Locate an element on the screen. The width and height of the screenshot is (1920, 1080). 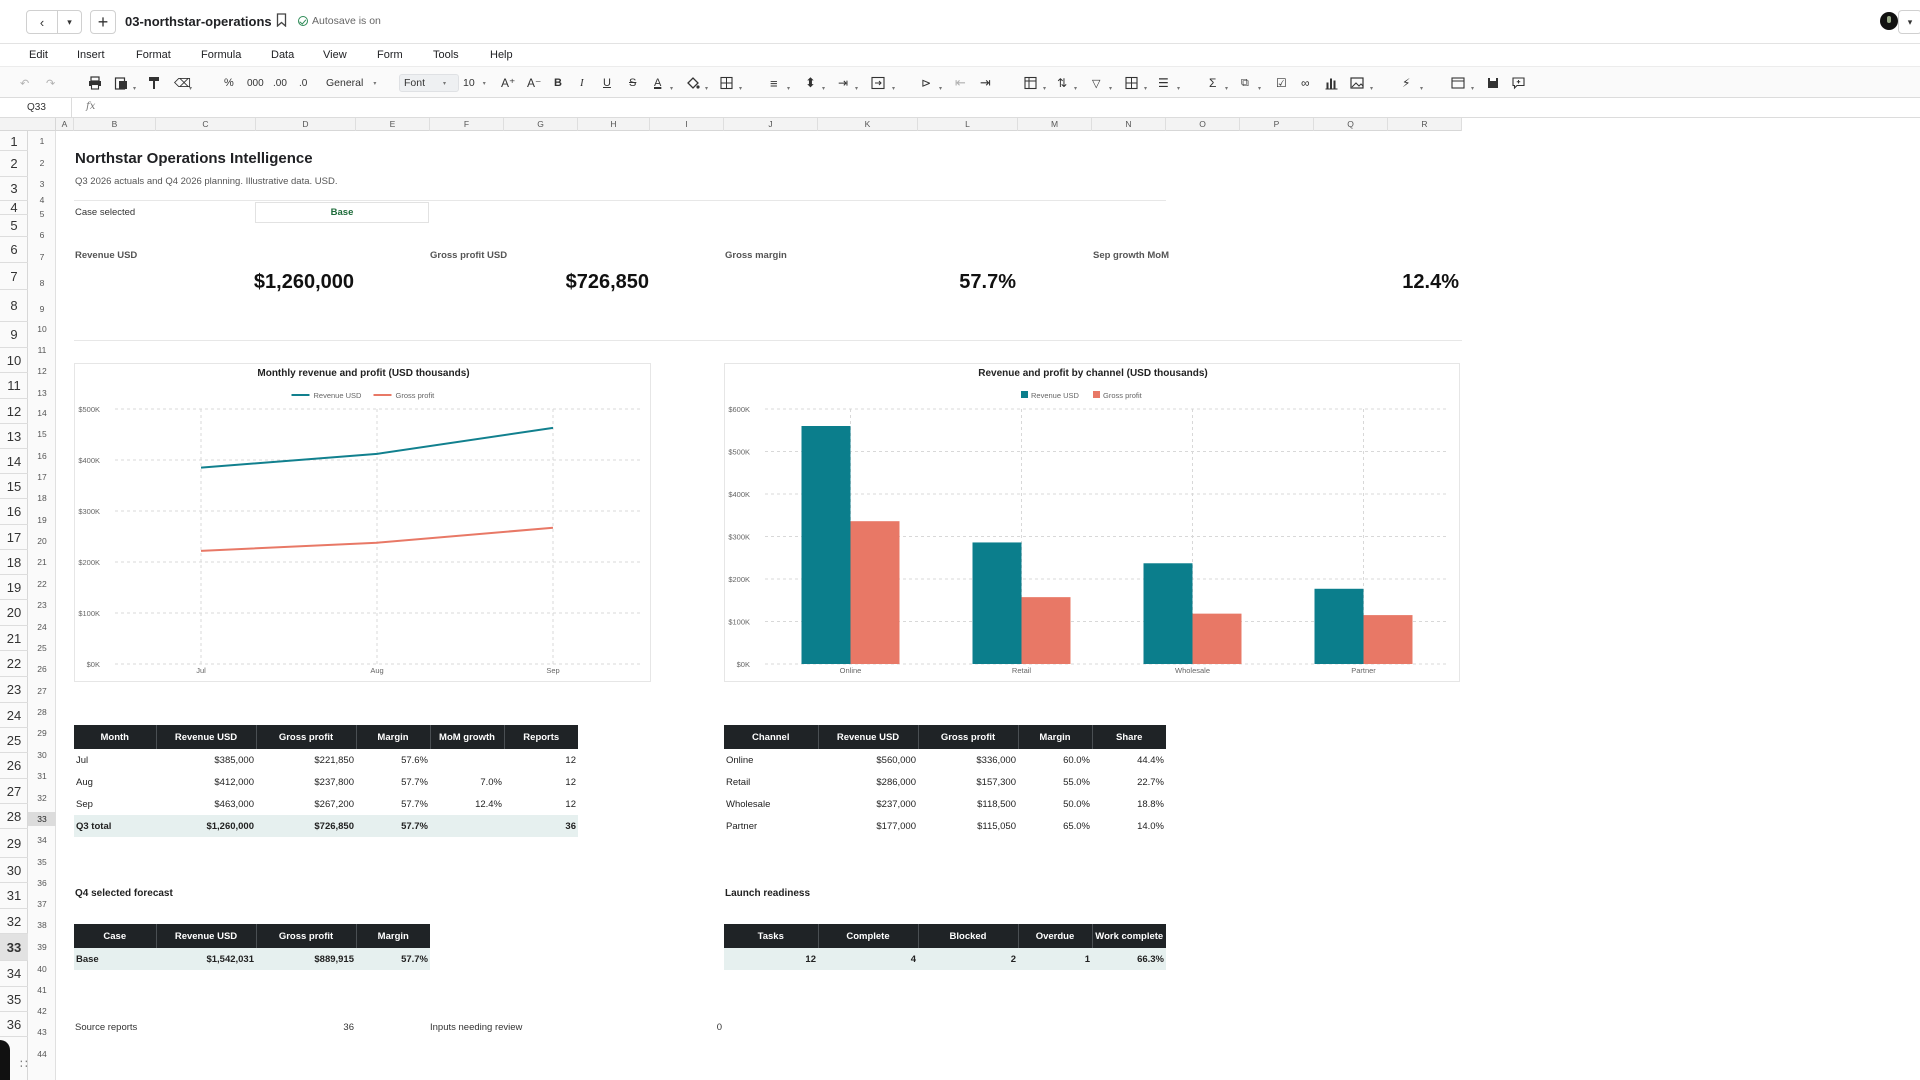
row-header-11: 11 is located at coordinates (14, 386).